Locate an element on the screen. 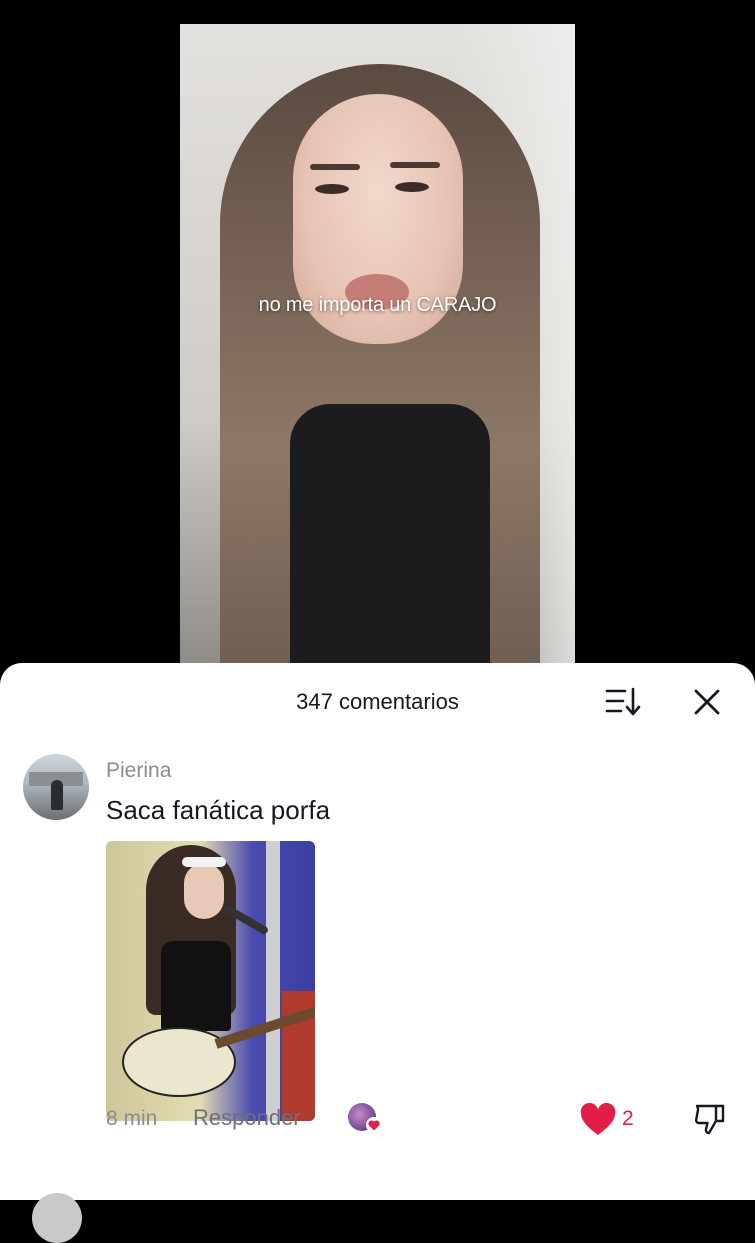 Image resolution: width=755 pixels, height=1243 pixels. sort-descending-icon is located at coordinates (623, 701).